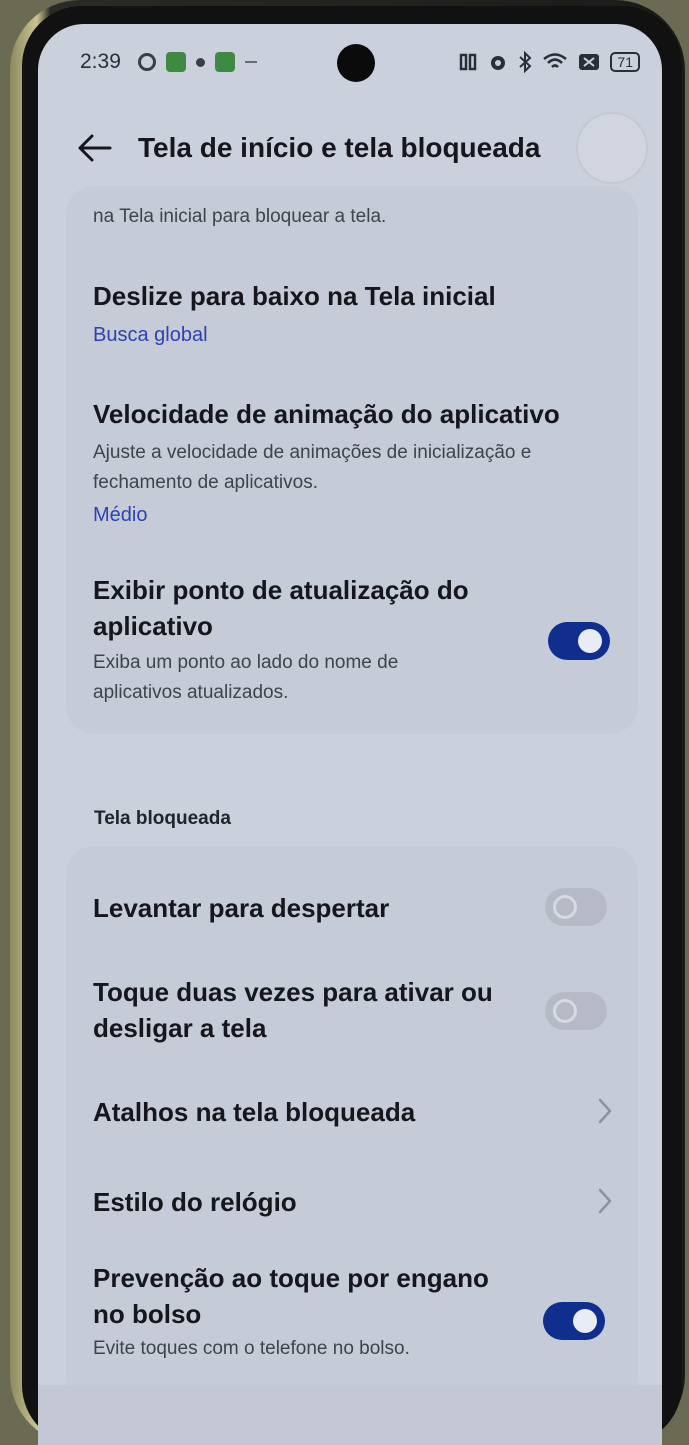  What do you see at coordinates (240, 216) in the screenshot?
I see `truncated-description: na Tela inicial para bloquear a tela.` at bounding box center [240, 216].